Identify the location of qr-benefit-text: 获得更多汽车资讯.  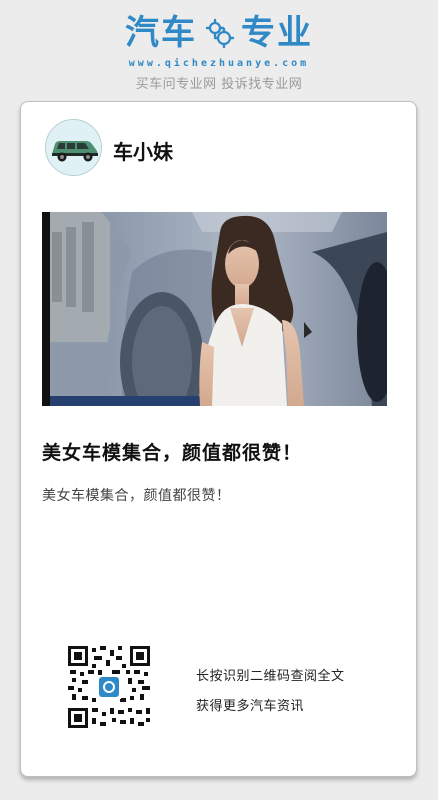
(250, 706).